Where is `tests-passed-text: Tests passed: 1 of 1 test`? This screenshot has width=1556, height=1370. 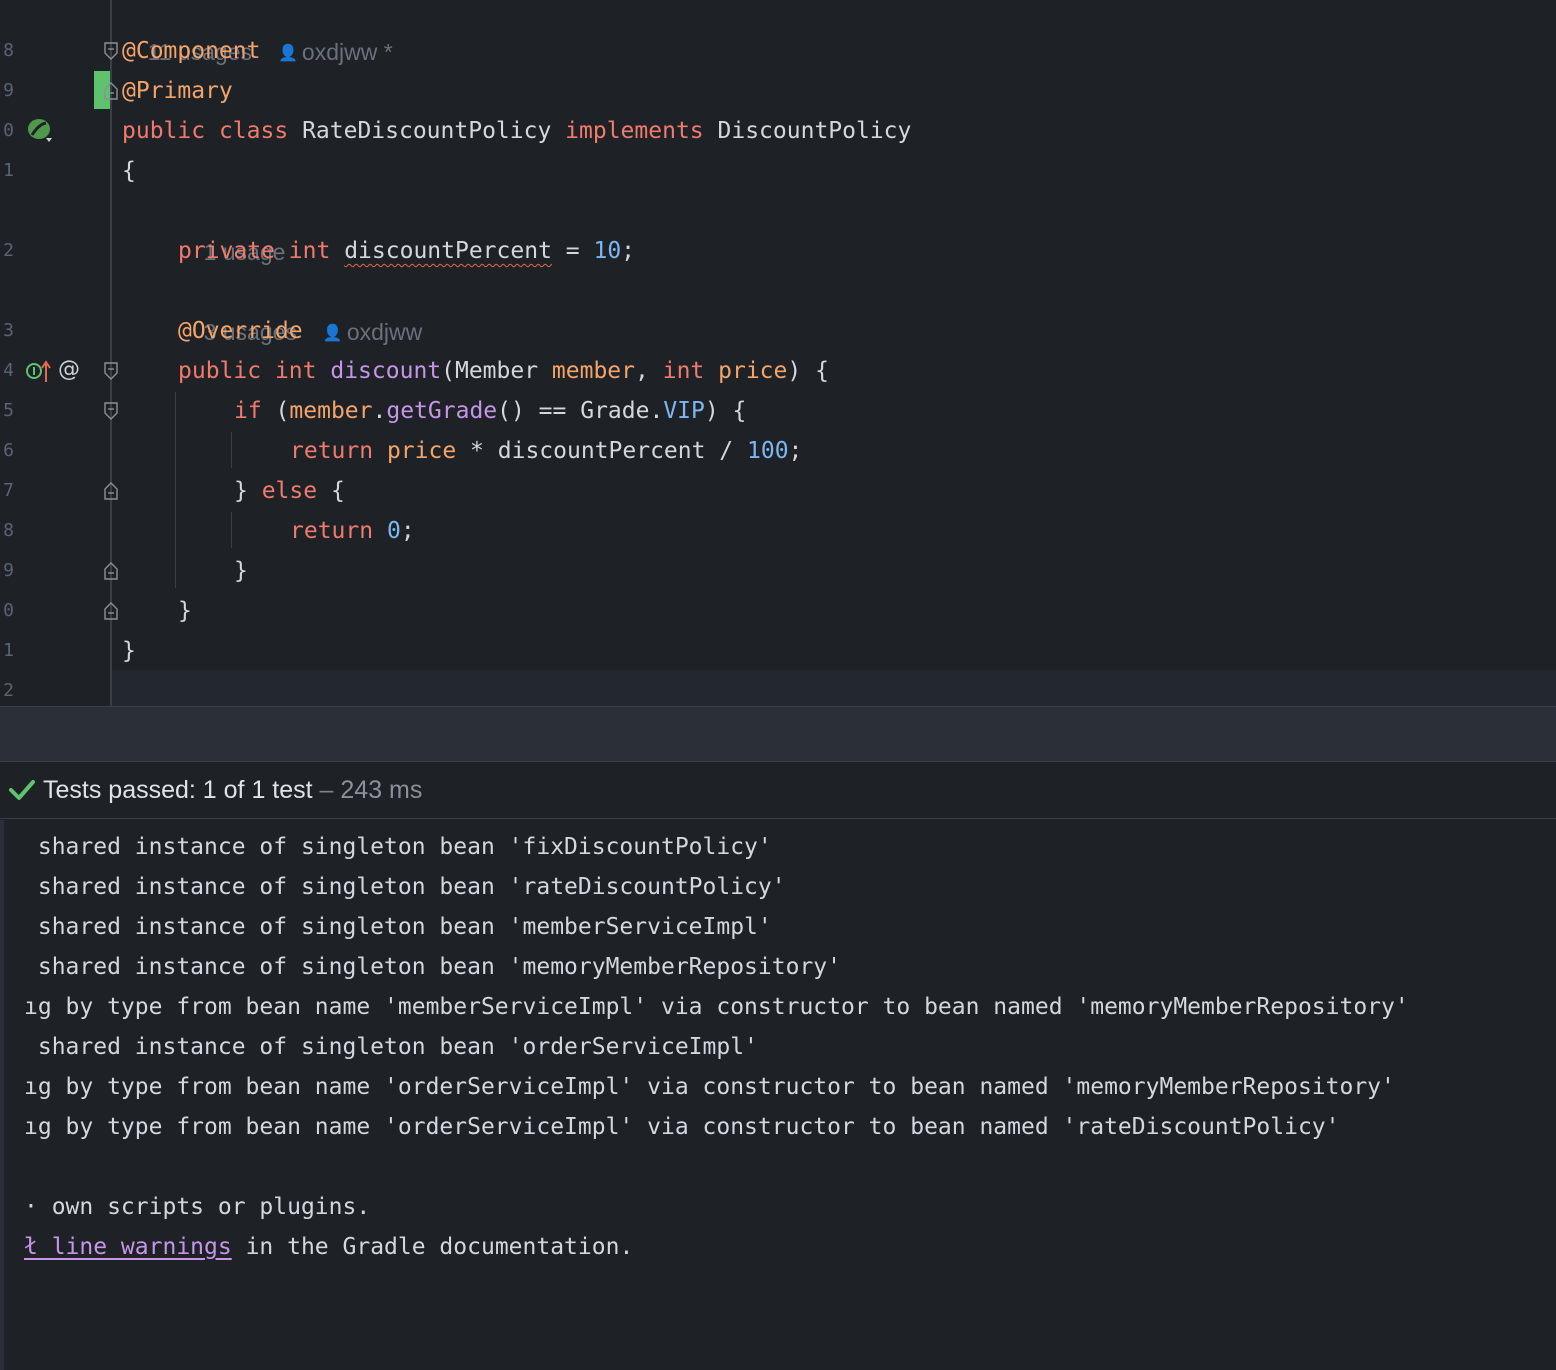 tests-passed-text: Tests passed: 1 of 1 test is located at coordinates (178, 790).